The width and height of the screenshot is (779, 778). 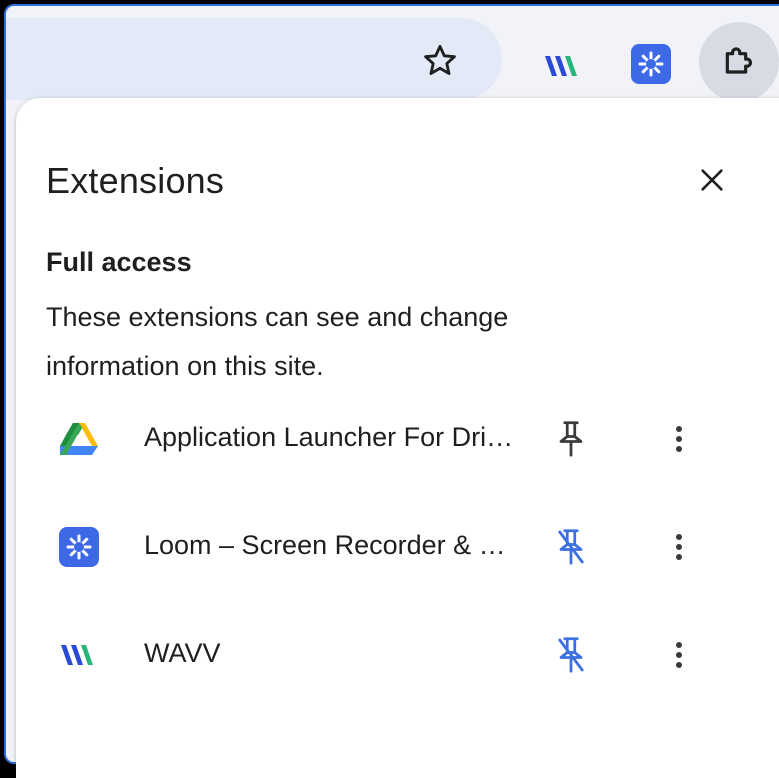 What do you see at coordinates (119, 262) in the screenshot?
I see `section-heading: Full access` at bounding box center [119, 262].